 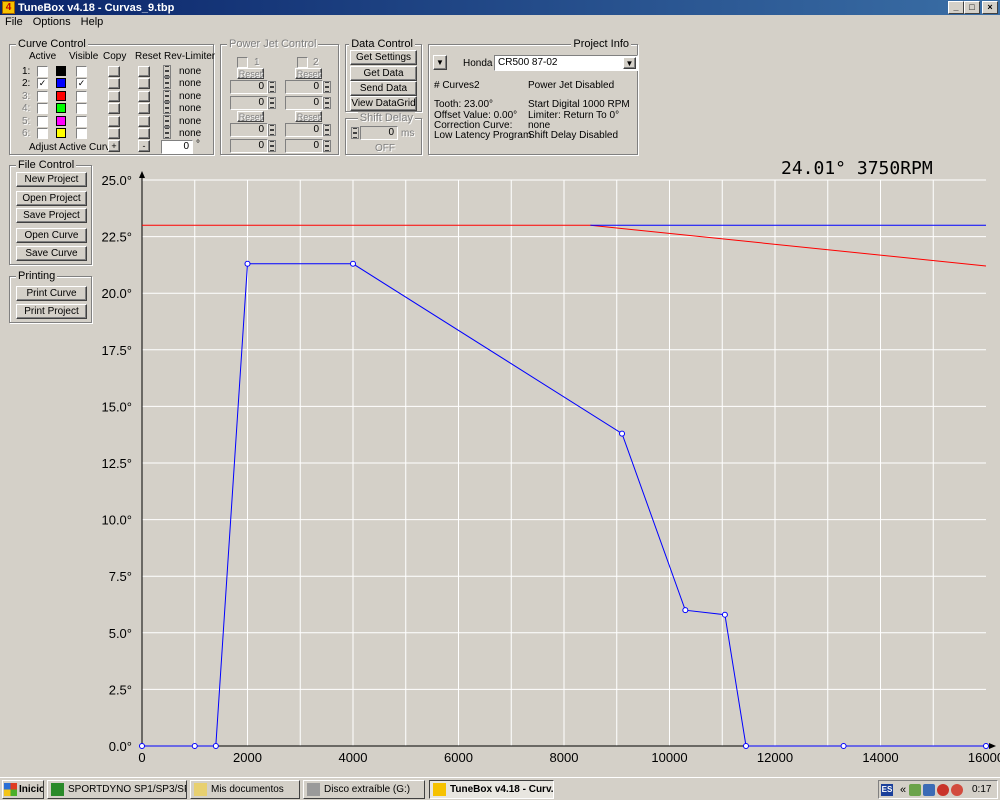 I want to click on power-jet-value-1: 0, so click(x=249, y=87).